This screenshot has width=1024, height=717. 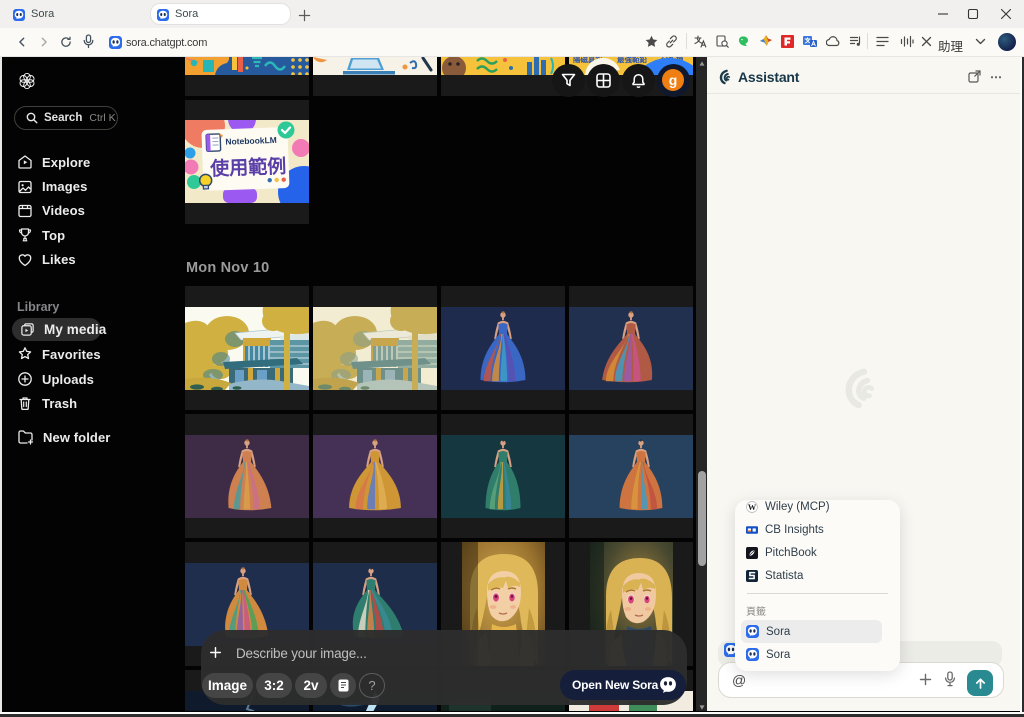 What do you see at coordinates (752, 507) in the screenshot?
I see `svg-text: W` at bounding box center [752, 507].